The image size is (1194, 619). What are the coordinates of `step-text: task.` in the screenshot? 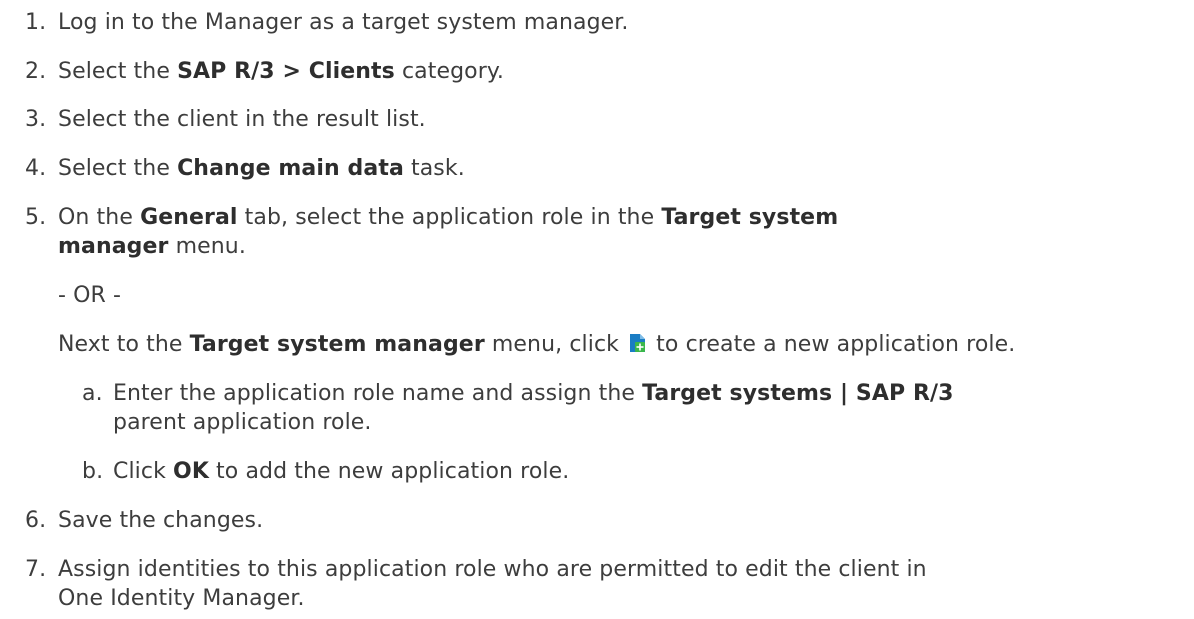 It's located at (434, 168).